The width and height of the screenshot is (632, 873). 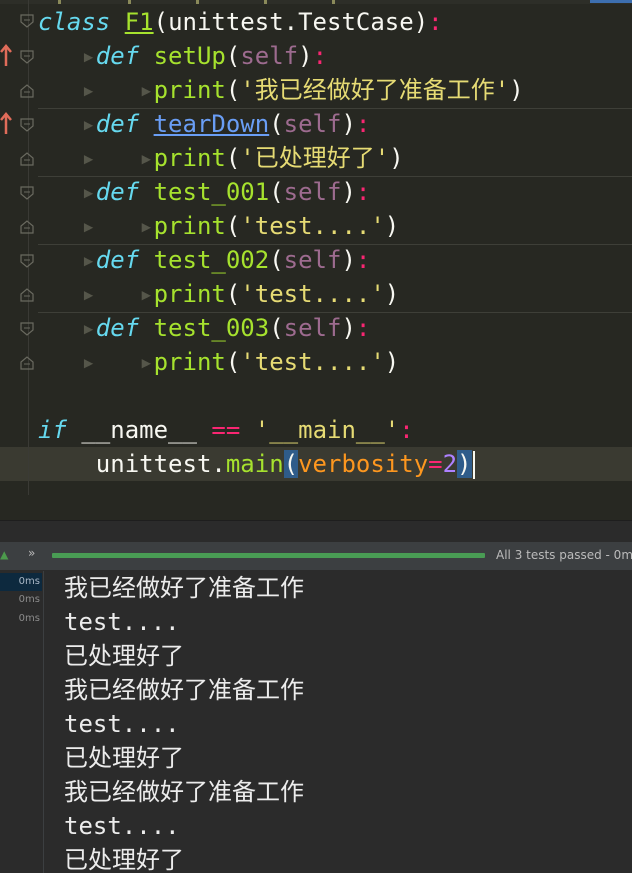 I want to click on matched-bracket: ), so click(x=464, y=464).